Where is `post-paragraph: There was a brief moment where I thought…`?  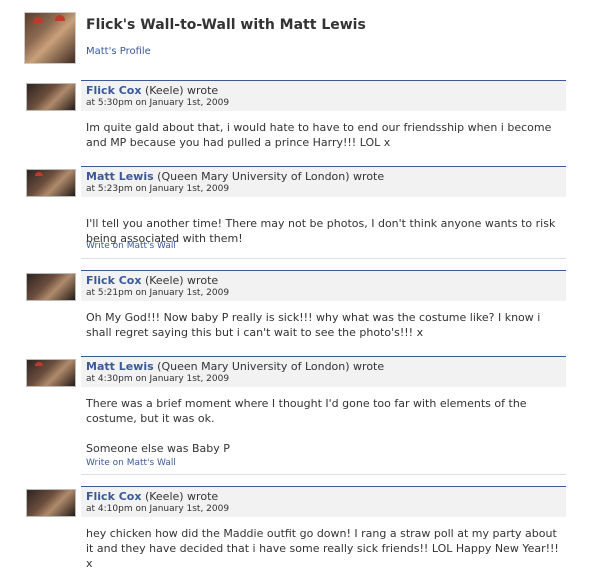
post-paragraph: There was a brief moment where I thought… is located at coordinates (306, 411).